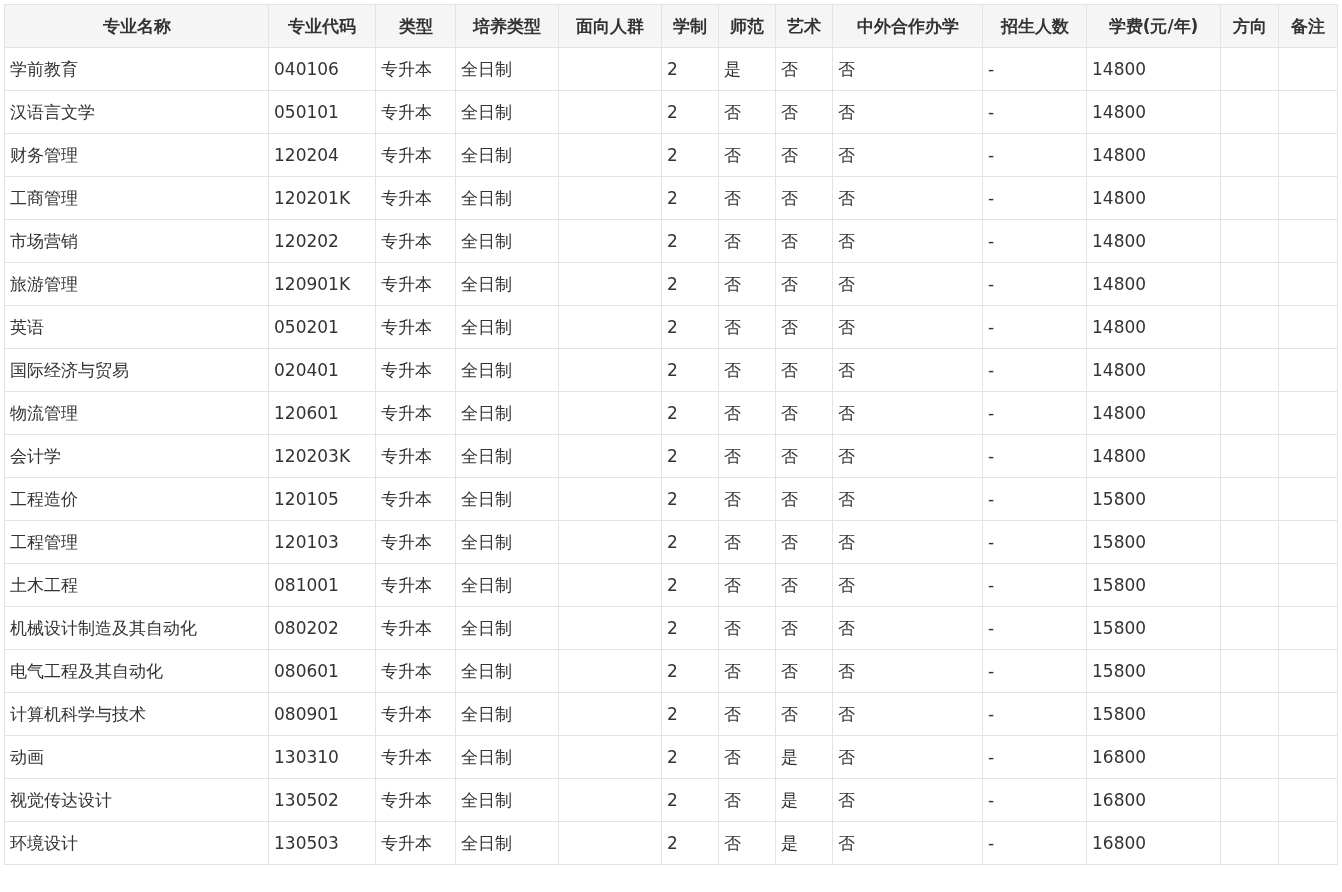  I want to click on table-cell: 环境设计, so click(136, 843).